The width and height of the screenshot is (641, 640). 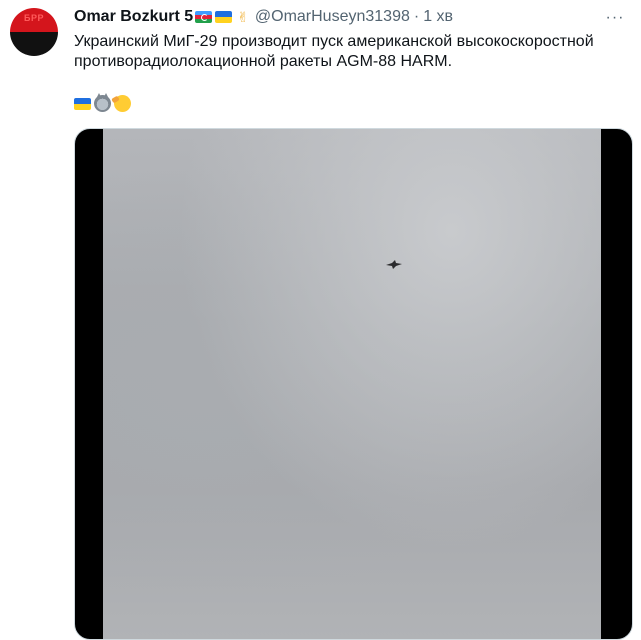 I want to click on author-name: Omar Bozkurt 5, so click(x=133, y=17).